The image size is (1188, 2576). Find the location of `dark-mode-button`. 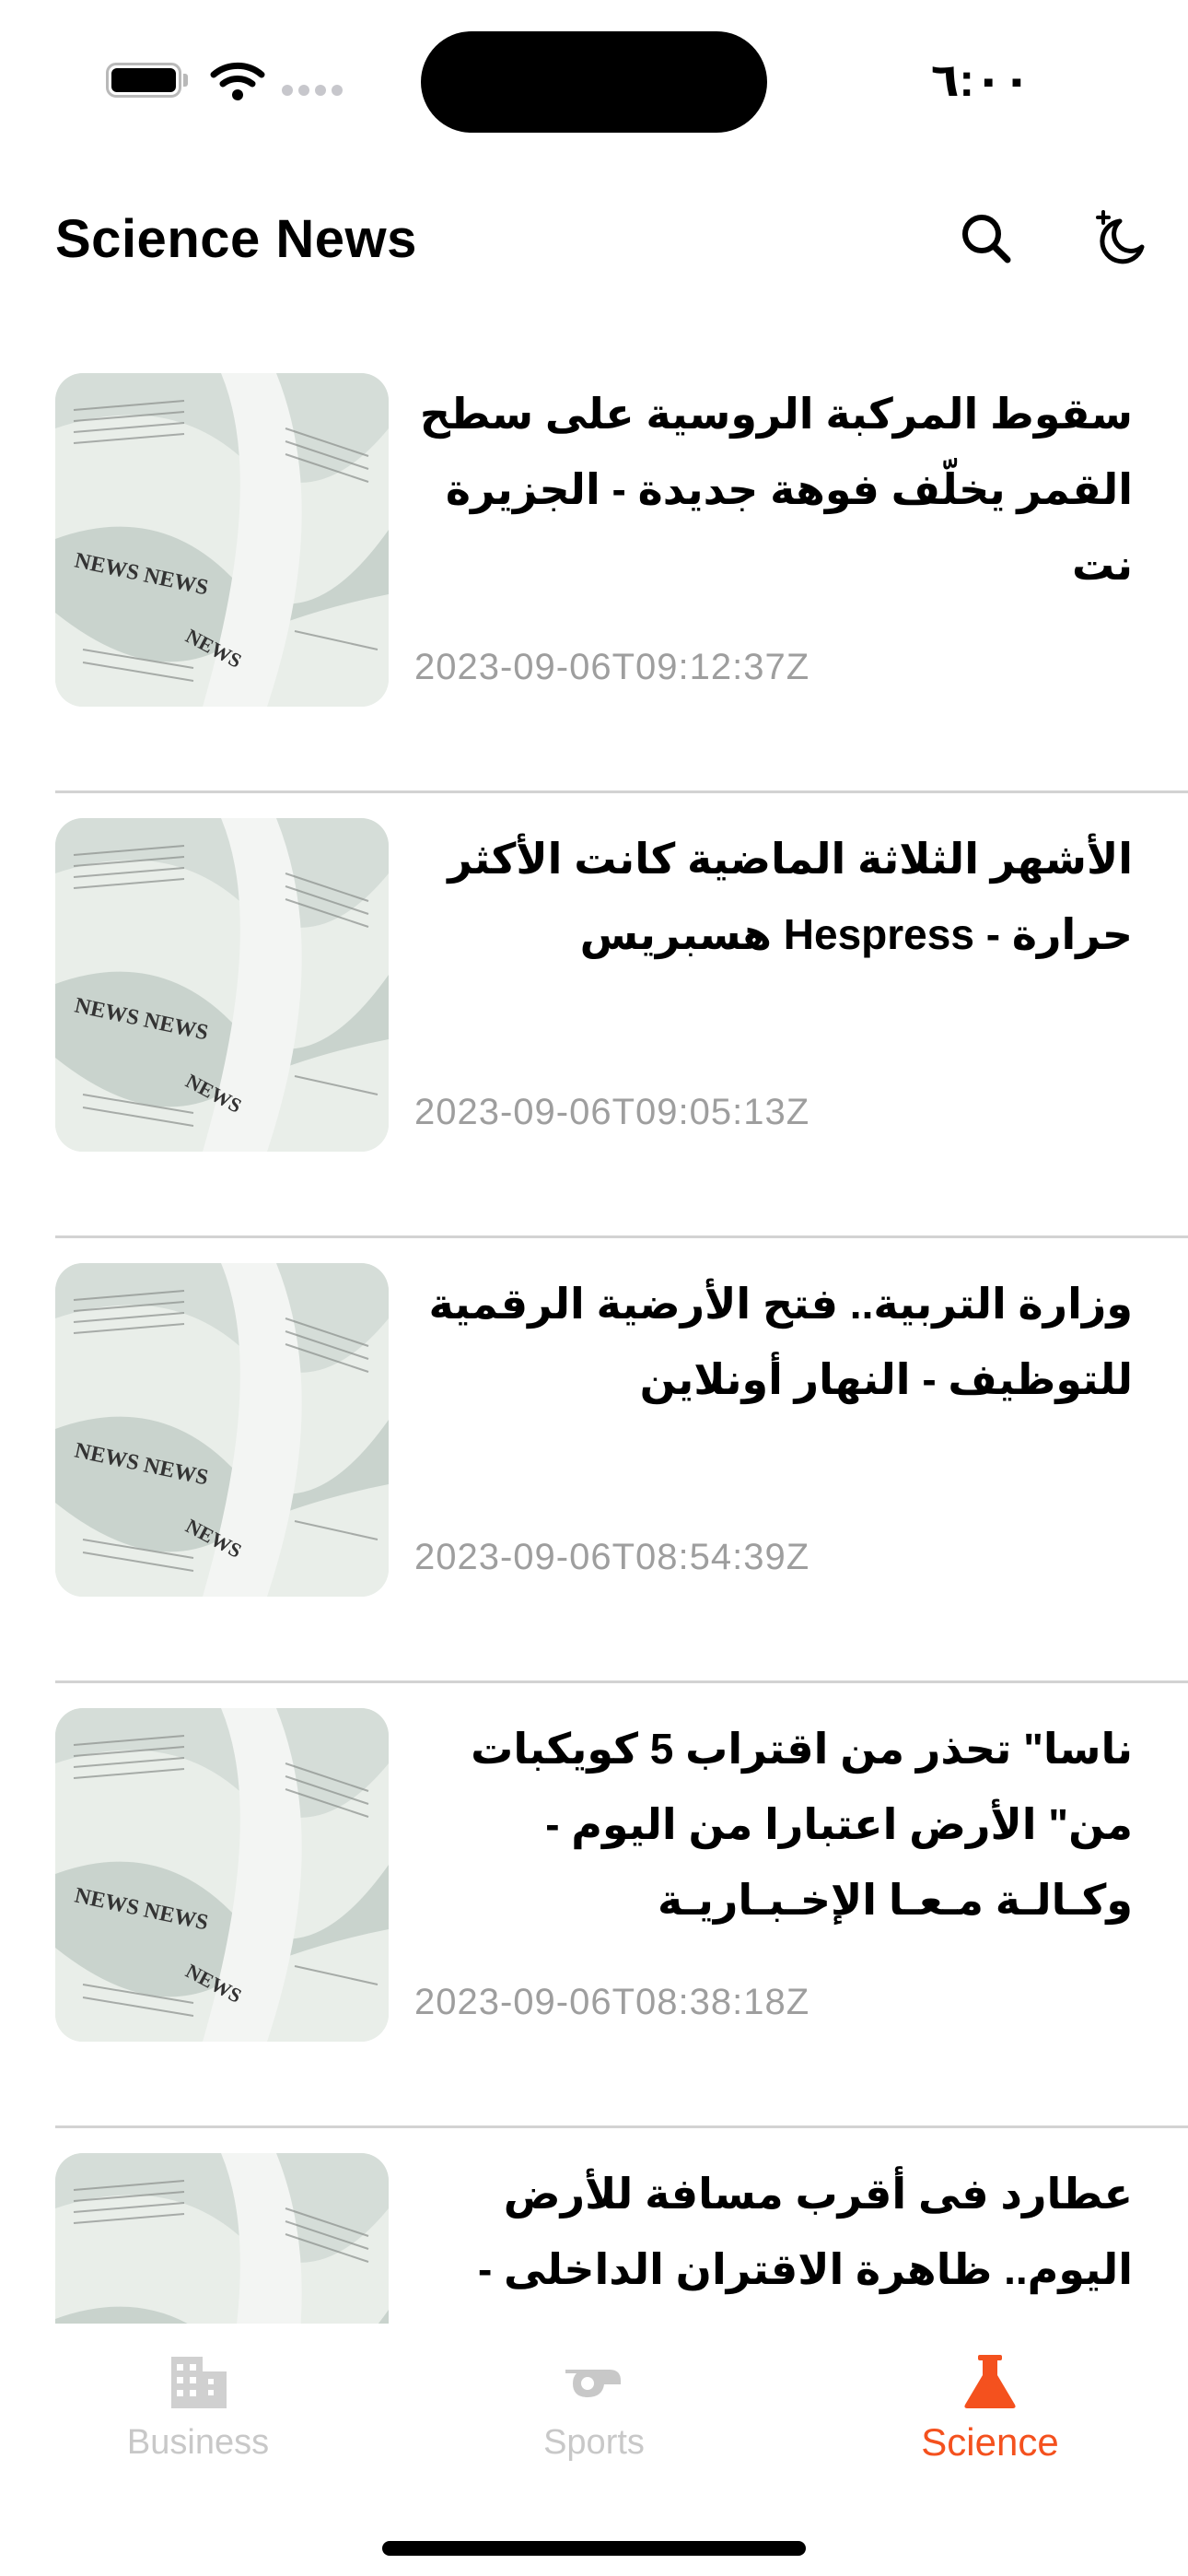

dark-mode-button is located at coordinates (1122, 239).